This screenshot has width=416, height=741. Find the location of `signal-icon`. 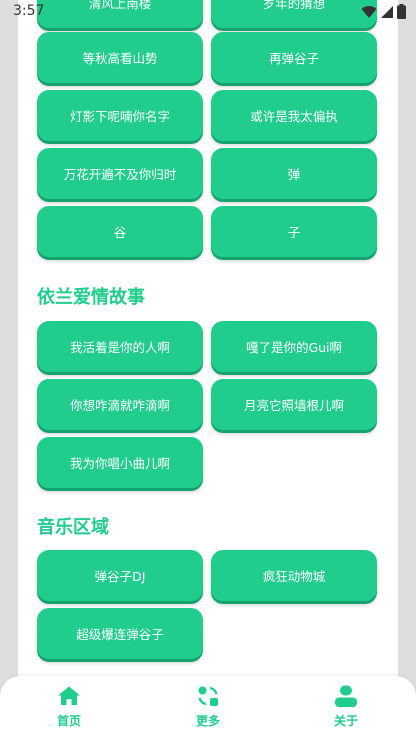

signal-icon is located at coordinates (387, 11).